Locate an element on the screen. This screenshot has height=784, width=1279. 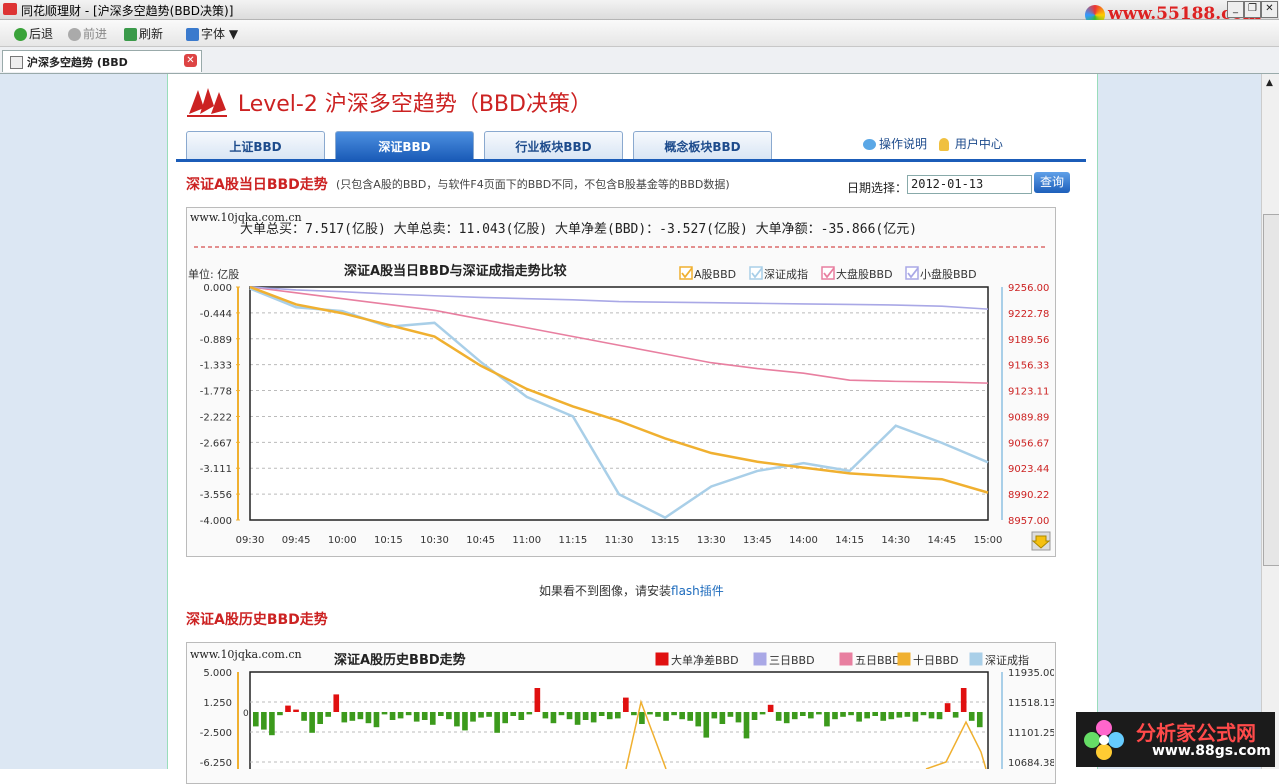
help-link: 操作说明 is located at coordinates (903, 144).